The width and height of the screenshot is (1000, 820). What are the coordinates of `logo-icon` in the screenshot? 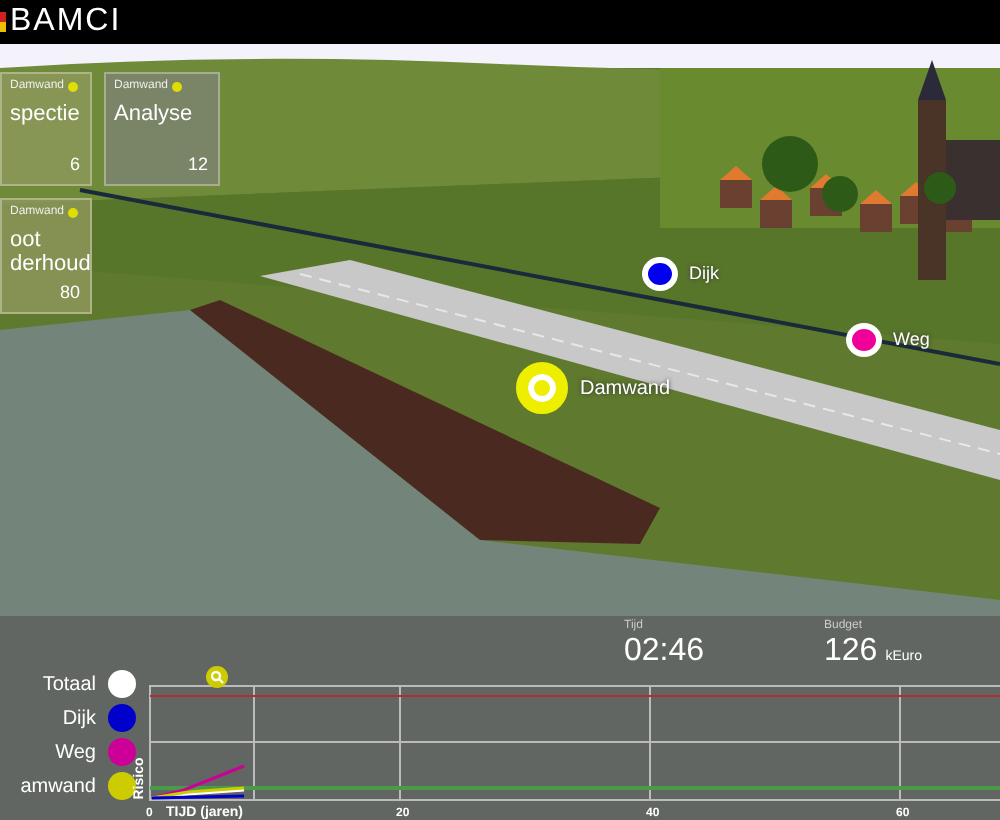 It's located at (3, 22).